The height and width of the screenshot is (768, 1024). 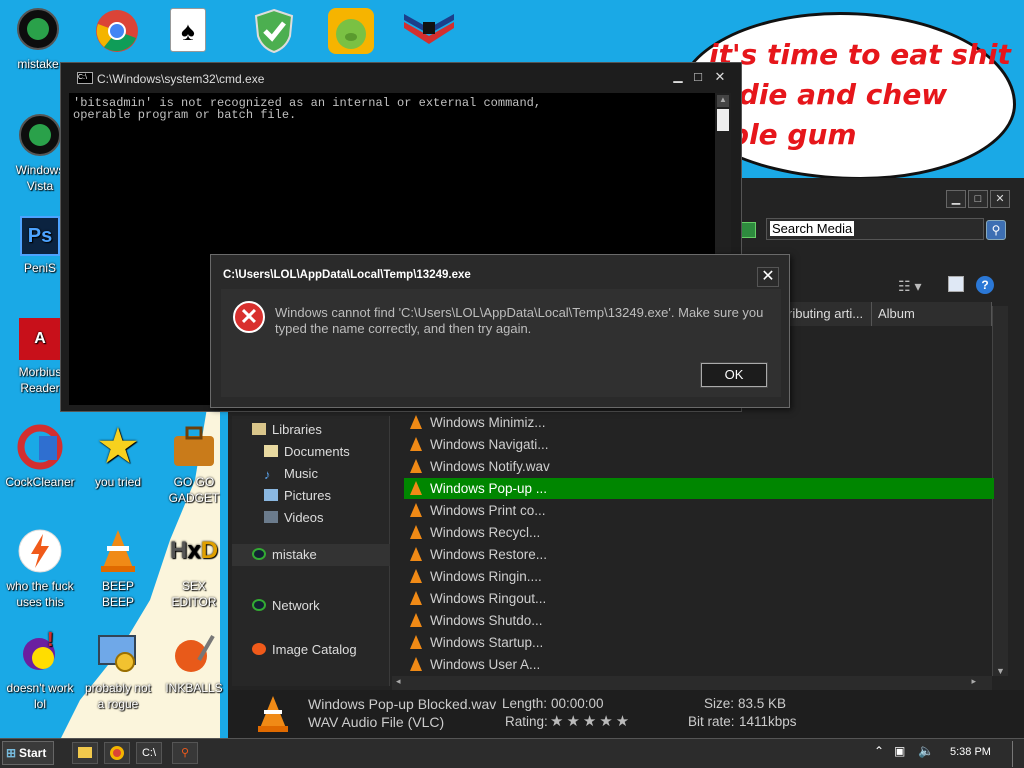 I want to click on start-button: ⊞ Start, so click(x=28, y=753).